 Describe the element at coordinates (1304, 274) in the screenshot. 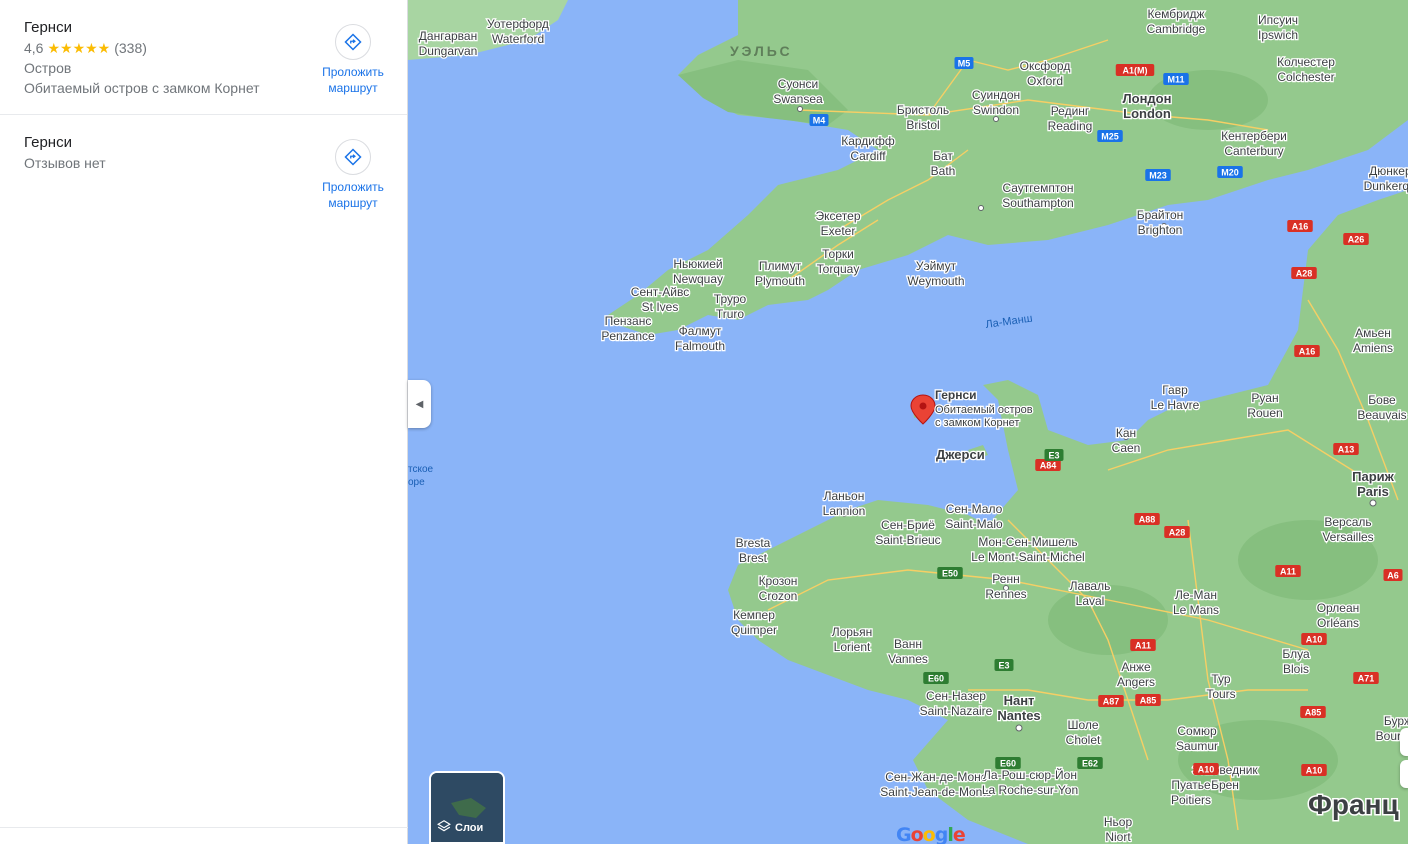

I see `road-shield-label: A28` at that location.